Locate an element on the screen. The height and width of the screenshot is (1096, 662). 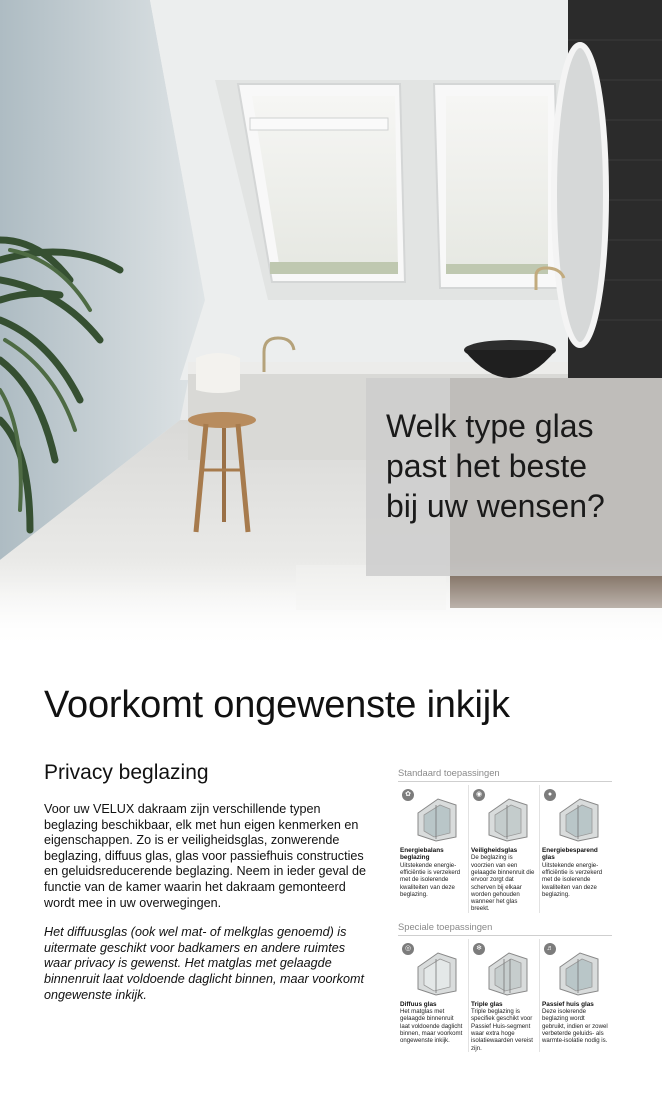
card-title: Energiebalans beglazing is located at coordinates (422, 854).